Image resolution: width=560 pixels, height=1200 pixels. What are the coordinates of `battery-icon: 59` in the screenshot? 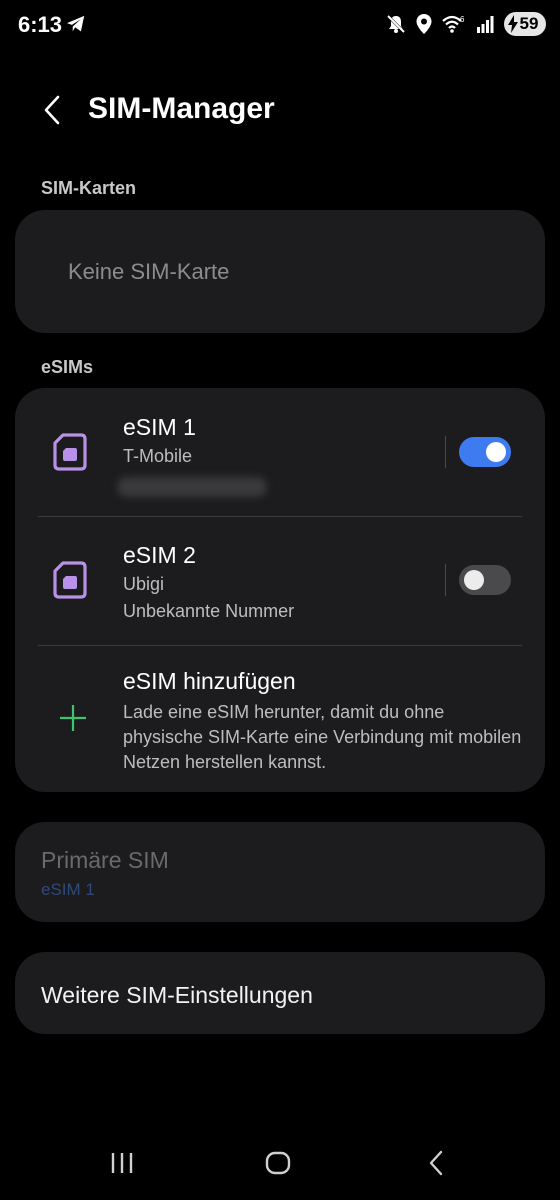 It's located at (525, 24).